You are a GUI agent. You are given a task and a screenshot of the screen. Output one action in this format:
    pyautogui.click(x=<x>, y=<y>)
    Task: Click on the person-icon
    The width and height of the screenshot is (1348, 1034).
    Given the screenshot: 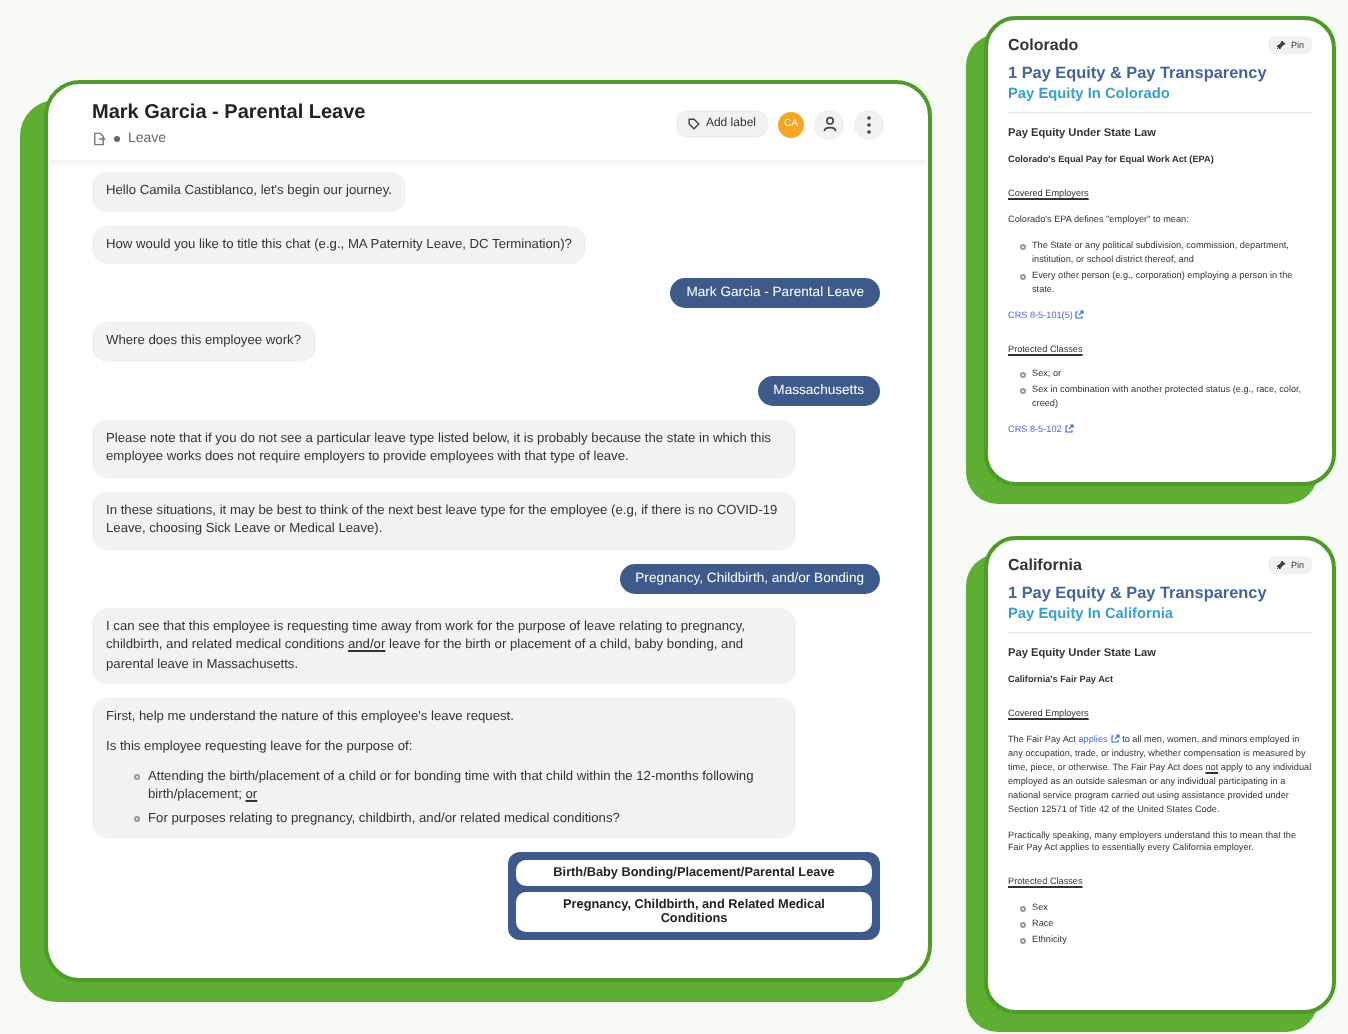 What is the action you would take?
    pyautogui.click(x=829, y=124)
    